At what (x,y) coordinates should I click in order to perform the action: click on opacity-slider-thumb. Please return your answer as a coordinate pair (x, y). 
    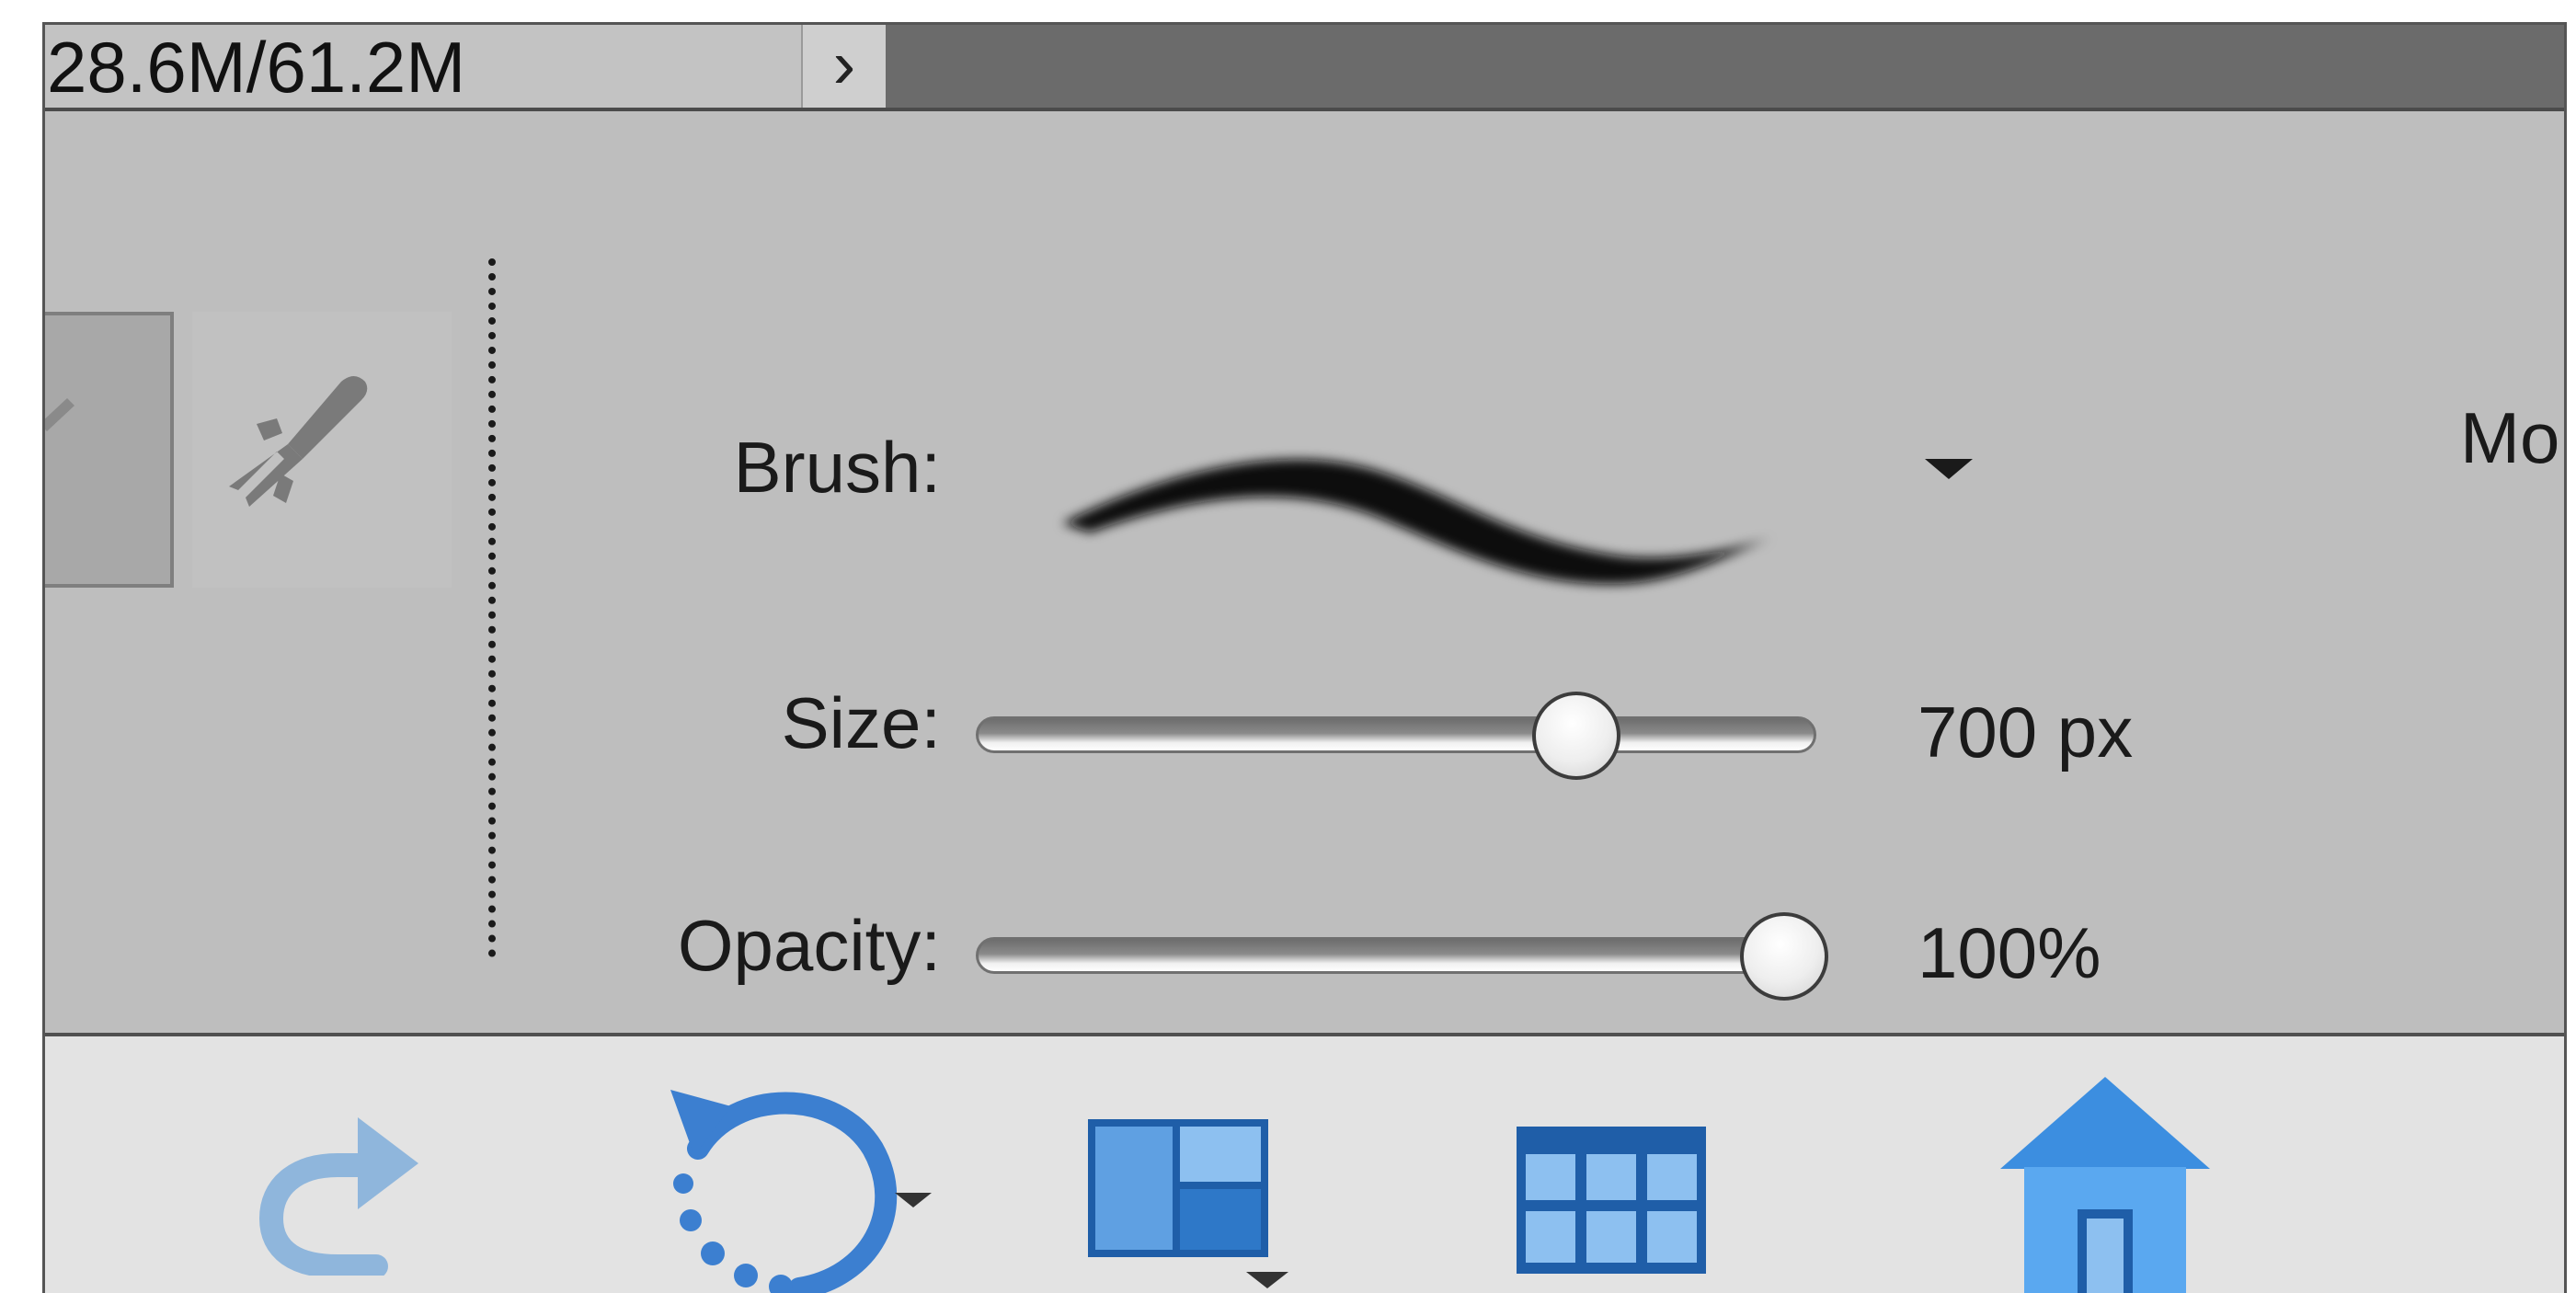
    Looking at the image, I should click on (1784, 956).